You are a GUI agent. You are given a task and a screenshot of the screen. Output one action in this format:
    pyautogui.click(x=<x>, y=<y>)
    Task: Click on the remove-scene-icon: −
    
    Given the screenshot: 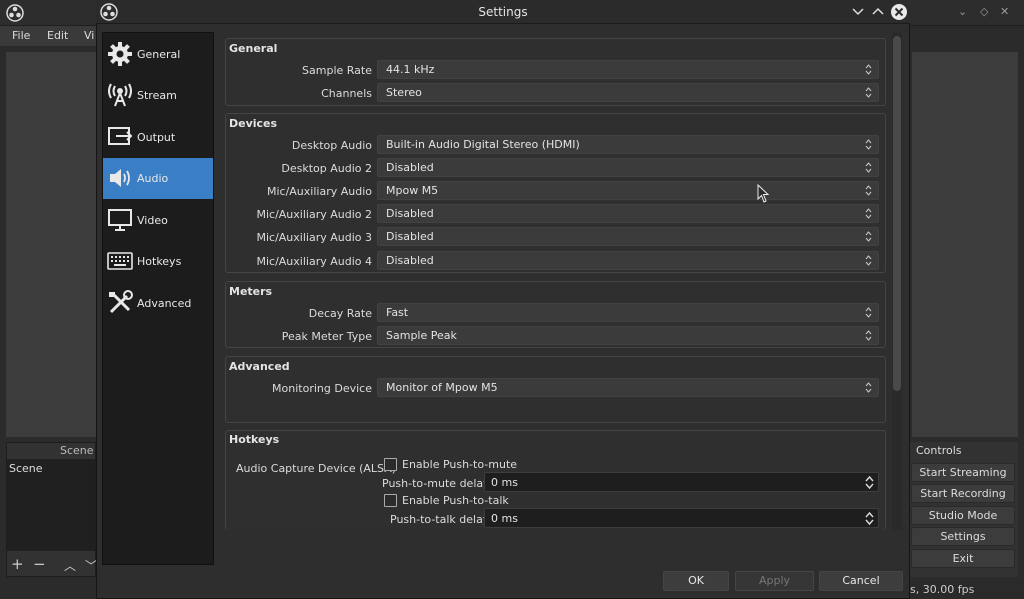 What is the action you would take?
    pyautogui.click(x=39, y=564)
    